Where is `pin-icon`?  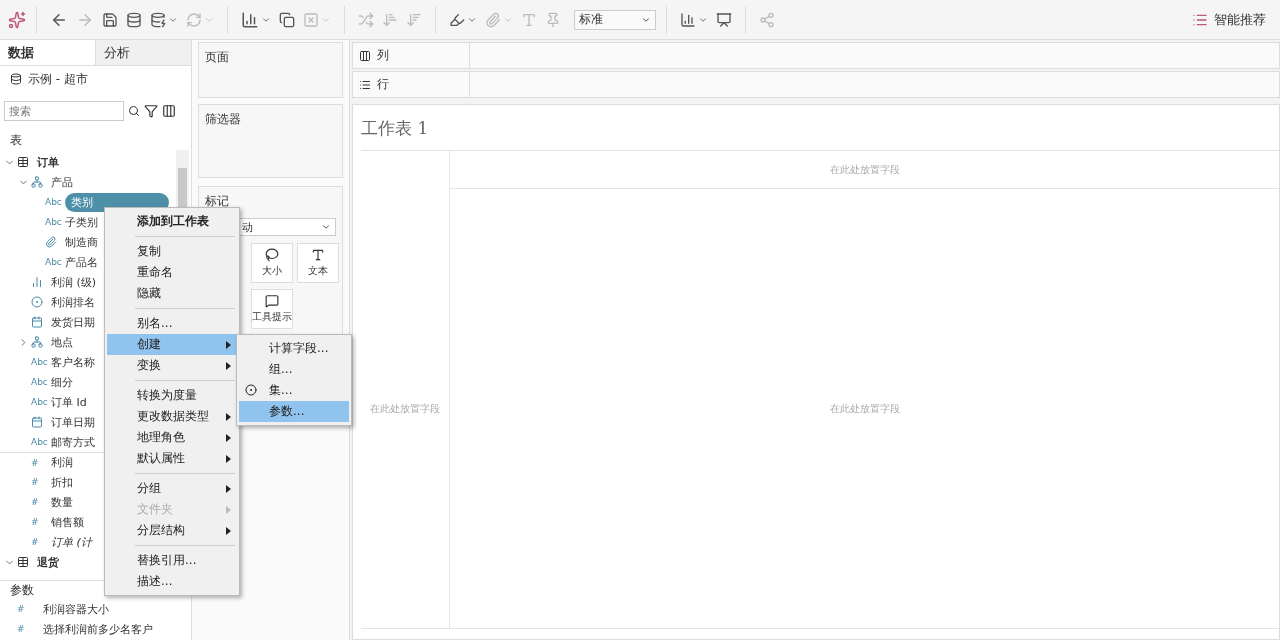 pin-icon is located at coordinates (553, 19).